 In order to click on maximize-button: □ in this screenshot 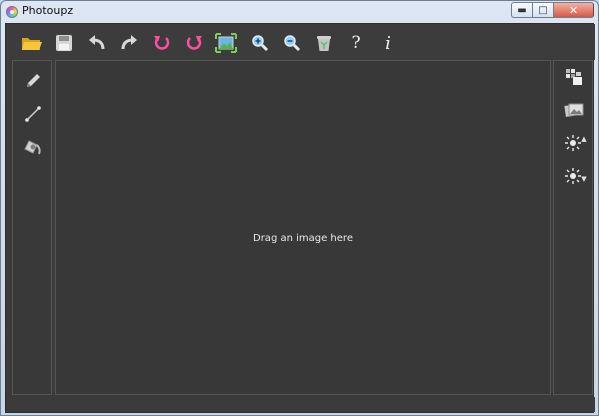, I will do `click(542, 10)`.